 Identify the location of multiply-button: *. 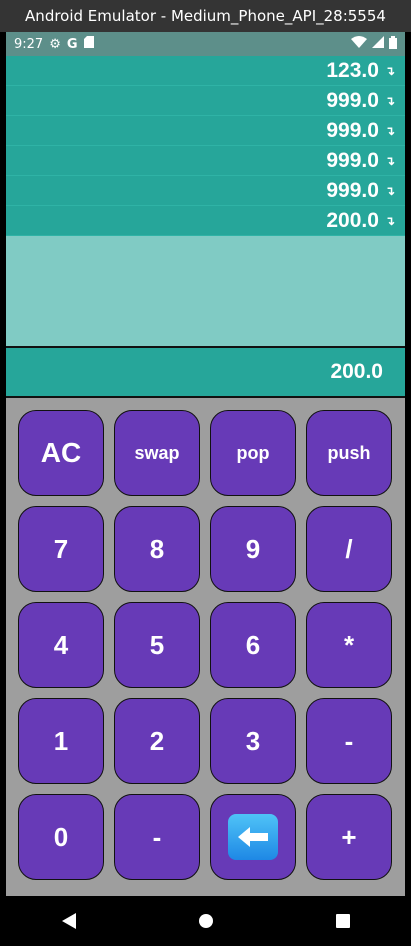
(349, 645).